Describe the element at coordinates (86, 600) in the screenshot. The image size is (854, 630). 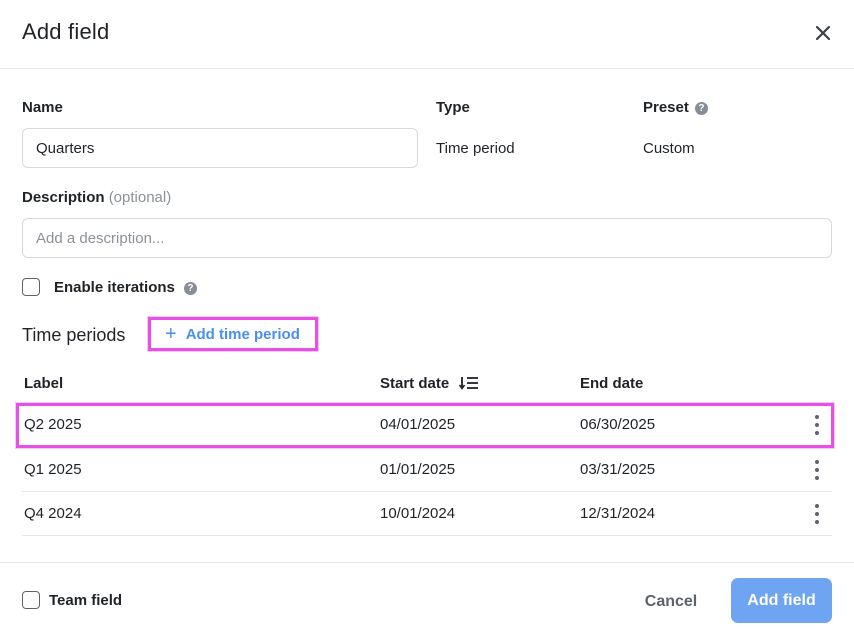
I see `team-field-label: Team field` at that location.